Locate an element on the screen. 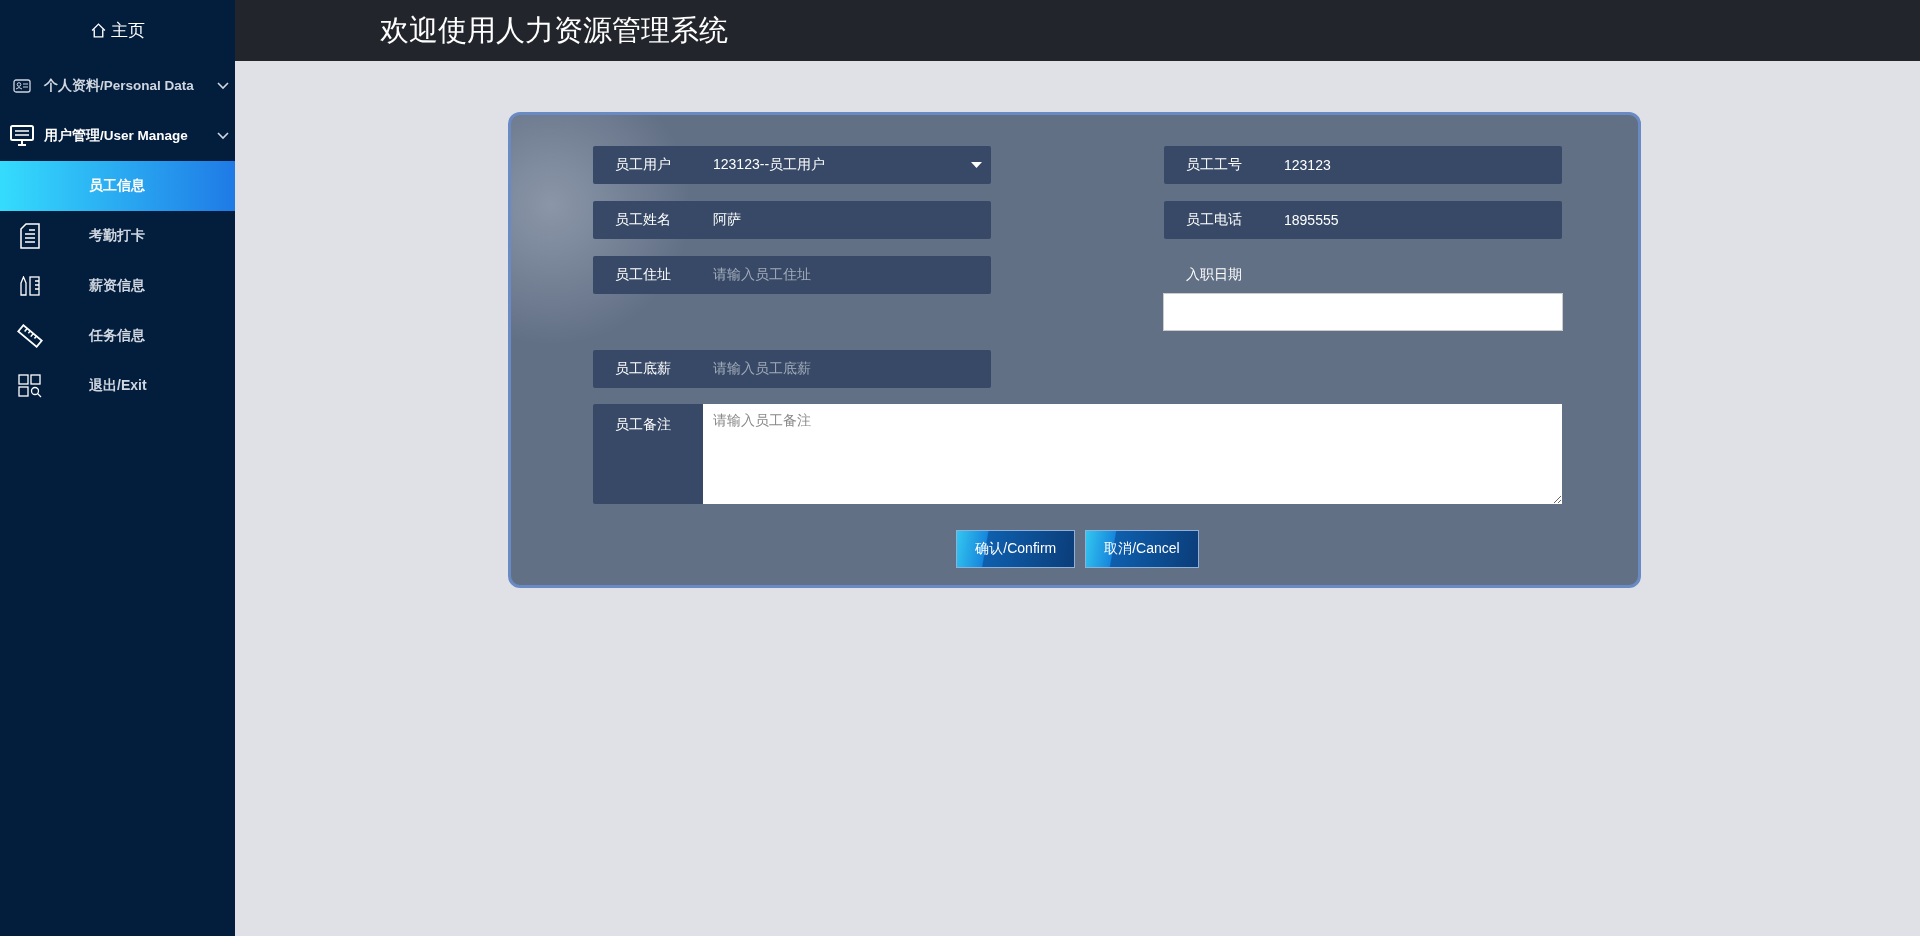  menu-item: 薪资信息 is located at coordinates (117, 286).